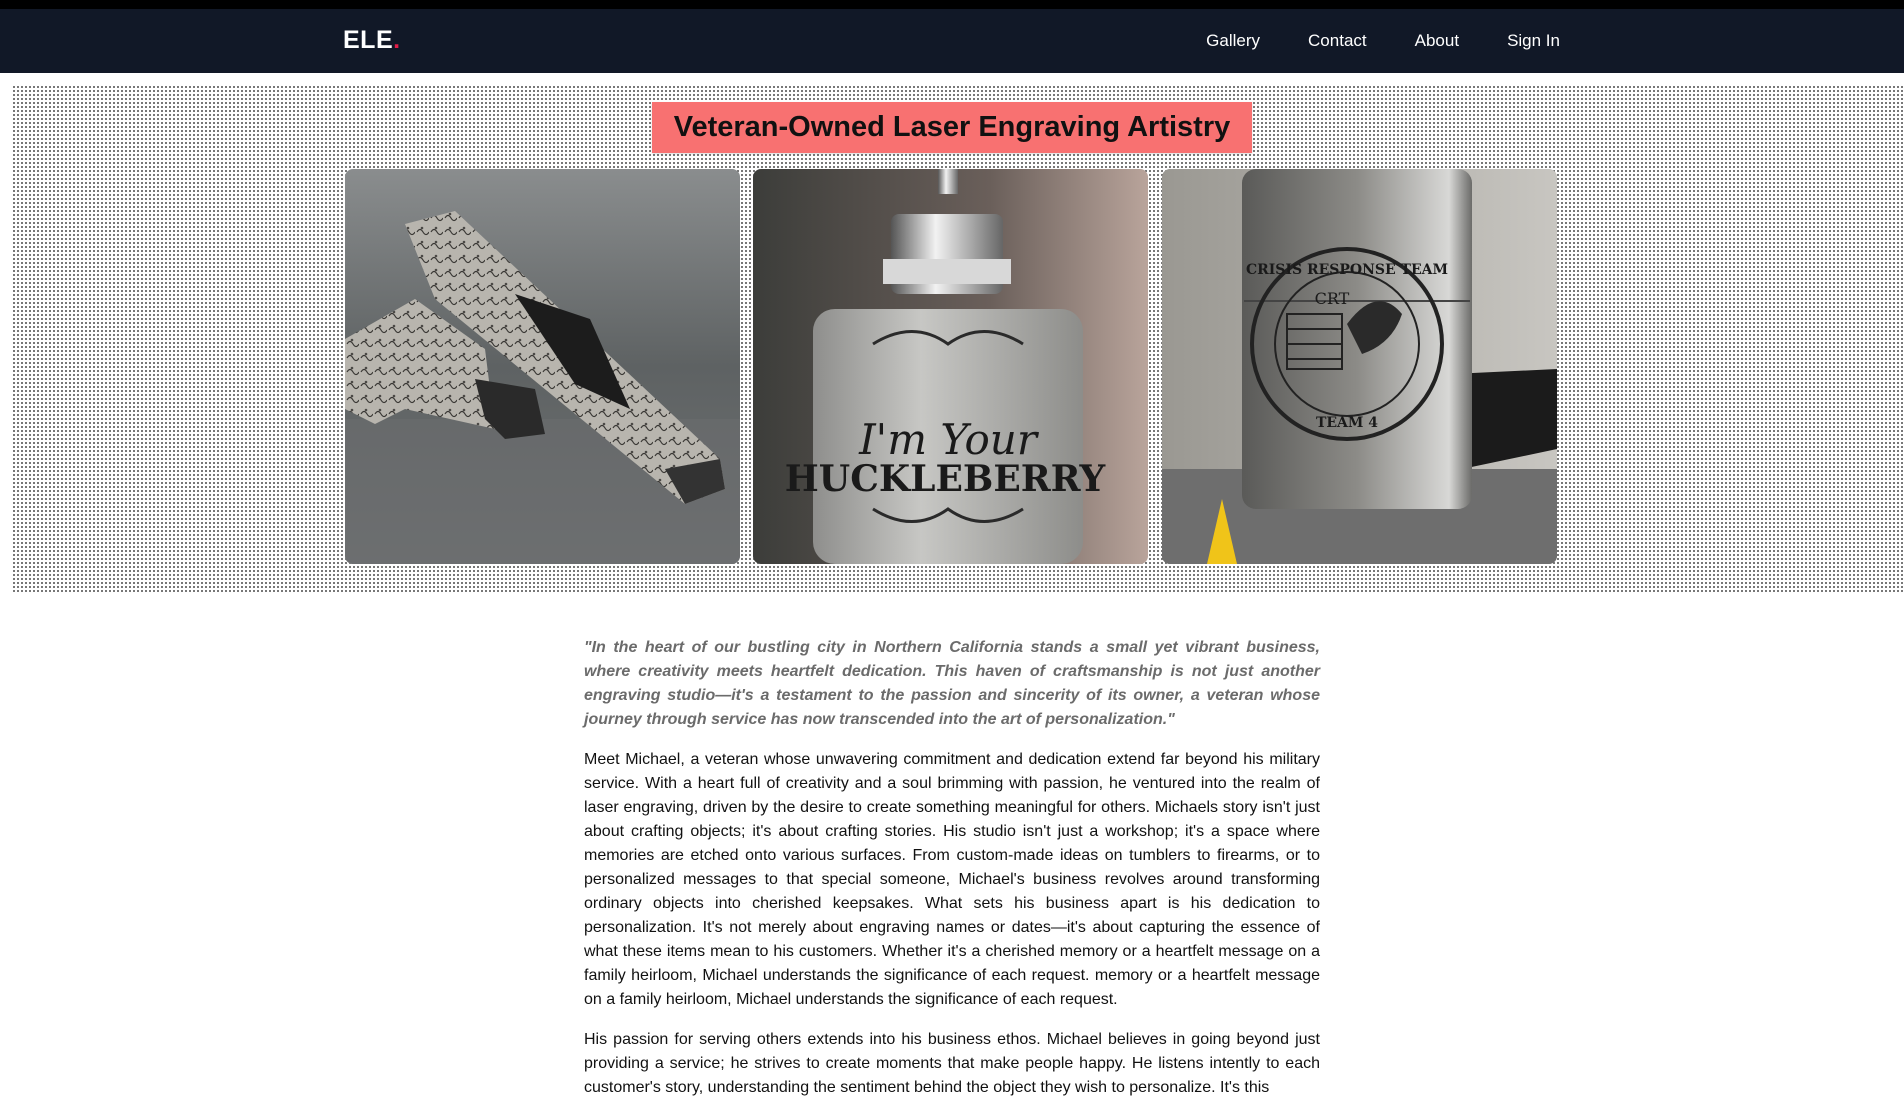 The width and height of the screenshot is (1904, 1116). Describe the element at coordinates (949, 439) in the screenshot. I see `flask-engraving-line1: I'm Your` at that location.